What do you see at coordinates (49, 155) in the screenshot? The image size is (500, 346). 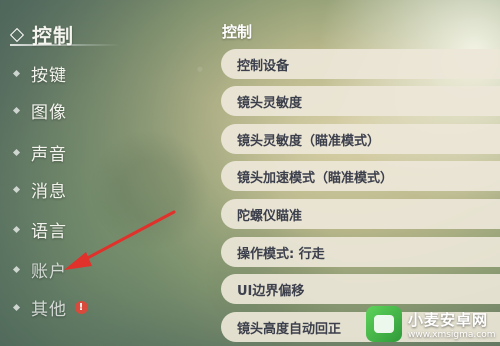 I see `sidebar-item-label: 声音` at bounding box center [49, 155].